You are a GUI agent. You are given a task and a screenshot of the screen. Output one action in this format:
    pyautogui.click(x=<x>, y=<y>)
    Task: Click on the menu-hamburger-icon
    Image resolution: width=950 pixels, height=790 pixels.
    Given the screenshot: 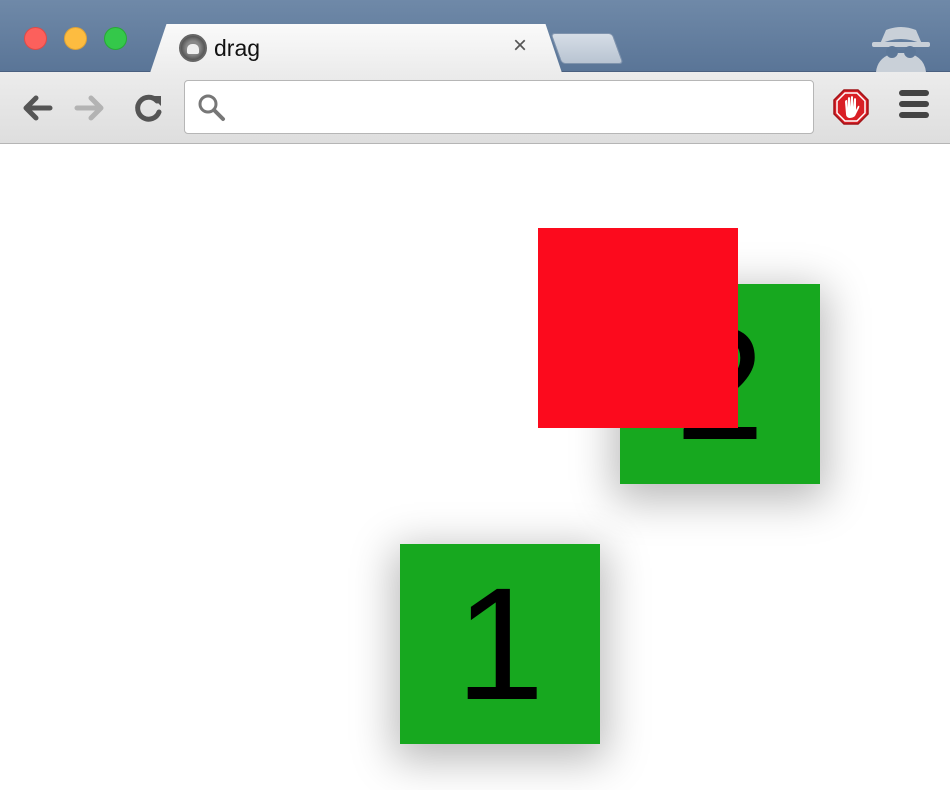 What is the action you would take?
    pyautogui.click(x=914, y=107)
    